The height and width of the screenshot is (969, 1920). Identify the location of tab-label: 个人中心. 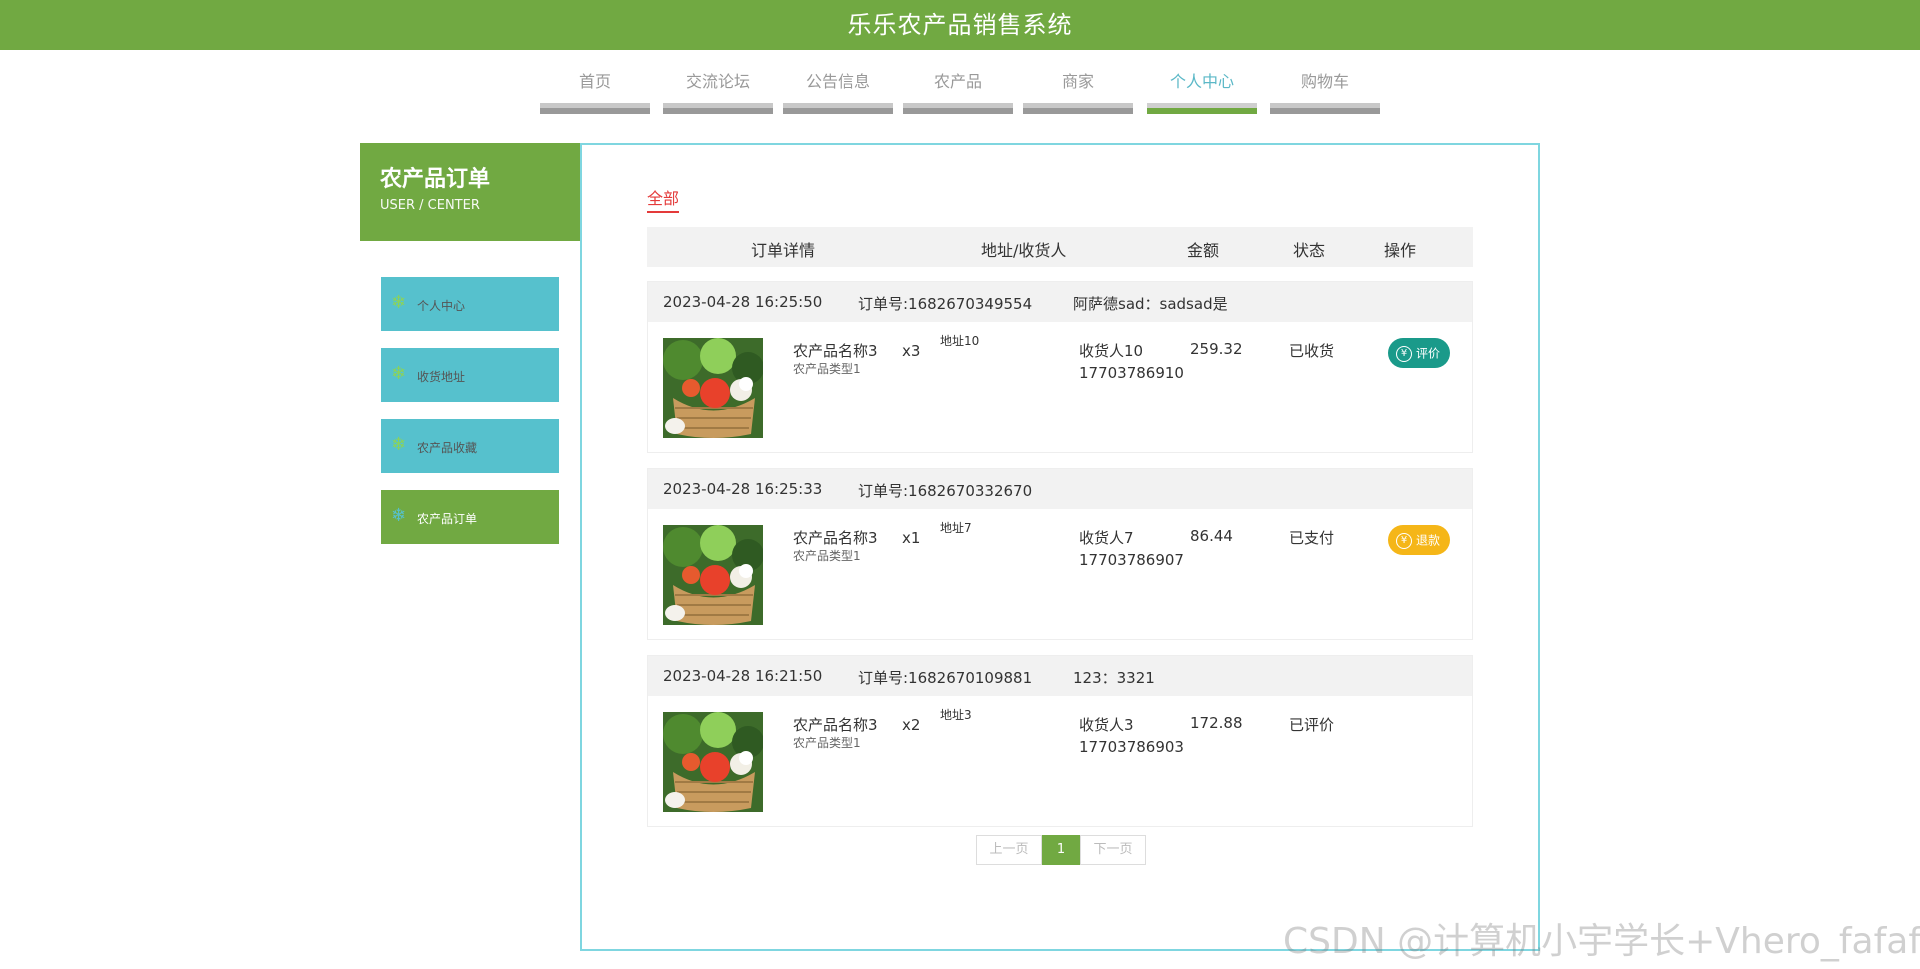
(1201, 81).